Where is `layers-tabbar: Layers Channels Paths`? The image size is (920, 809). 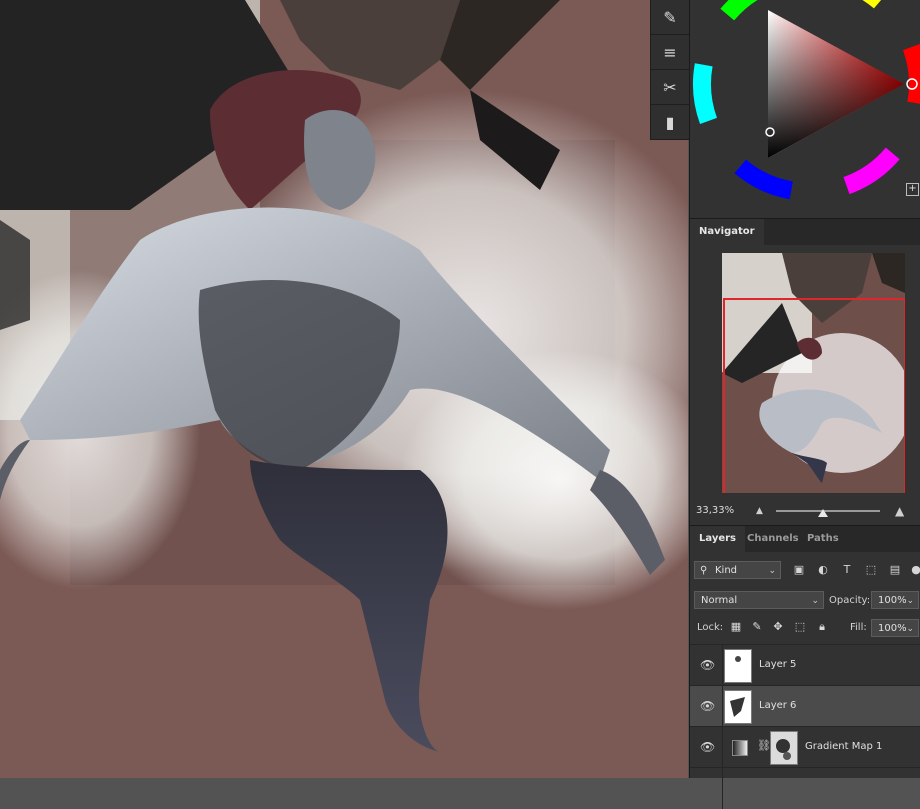
layers-tabbar: Layers Channels Paths is located at coordinates (805, 538).